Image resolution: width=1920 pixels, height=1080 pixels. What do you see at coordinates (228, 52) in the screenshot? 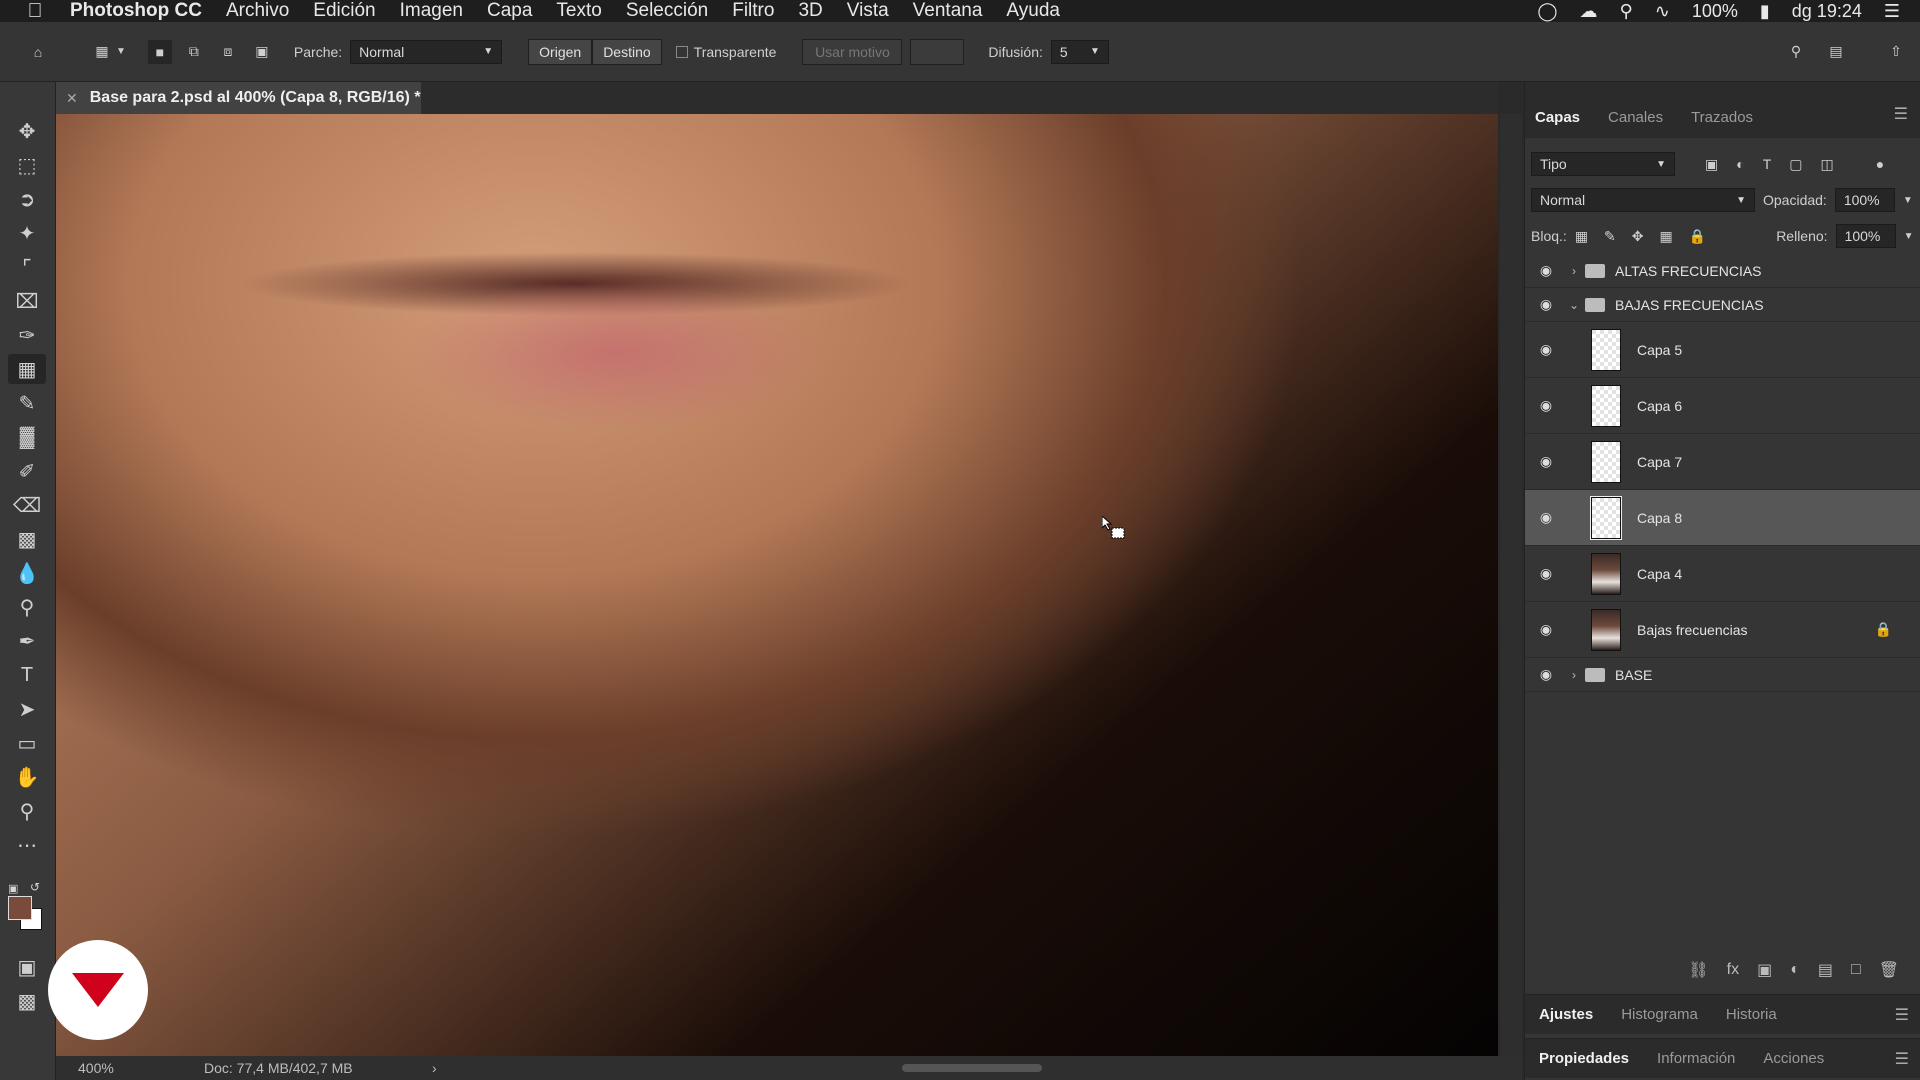
I see `subtract-selection-icon: ⧈` at bounding box center [228, 52].